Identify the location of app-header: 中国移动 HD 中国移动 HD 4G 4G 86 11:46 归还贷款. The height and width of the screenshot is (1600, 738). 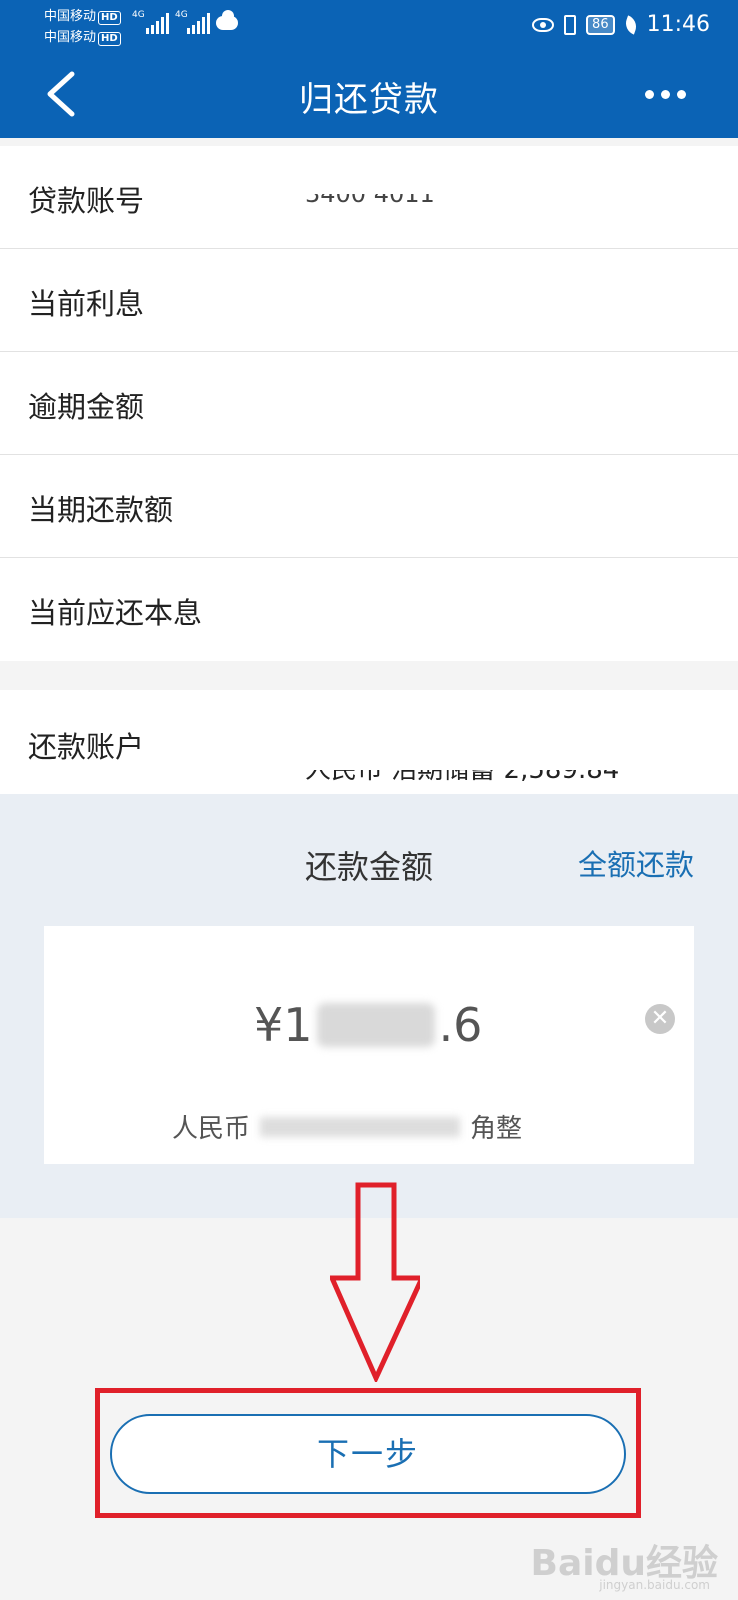
(369, 69).